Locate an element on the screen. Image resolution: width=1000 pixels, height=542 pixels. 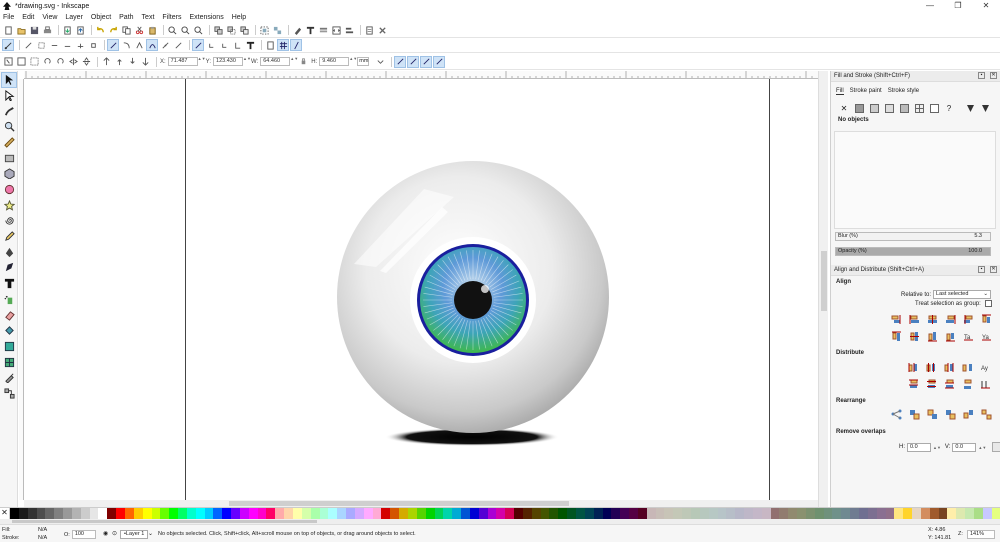
horizontal-scroll-thumb is located at coordinates (399, 503).